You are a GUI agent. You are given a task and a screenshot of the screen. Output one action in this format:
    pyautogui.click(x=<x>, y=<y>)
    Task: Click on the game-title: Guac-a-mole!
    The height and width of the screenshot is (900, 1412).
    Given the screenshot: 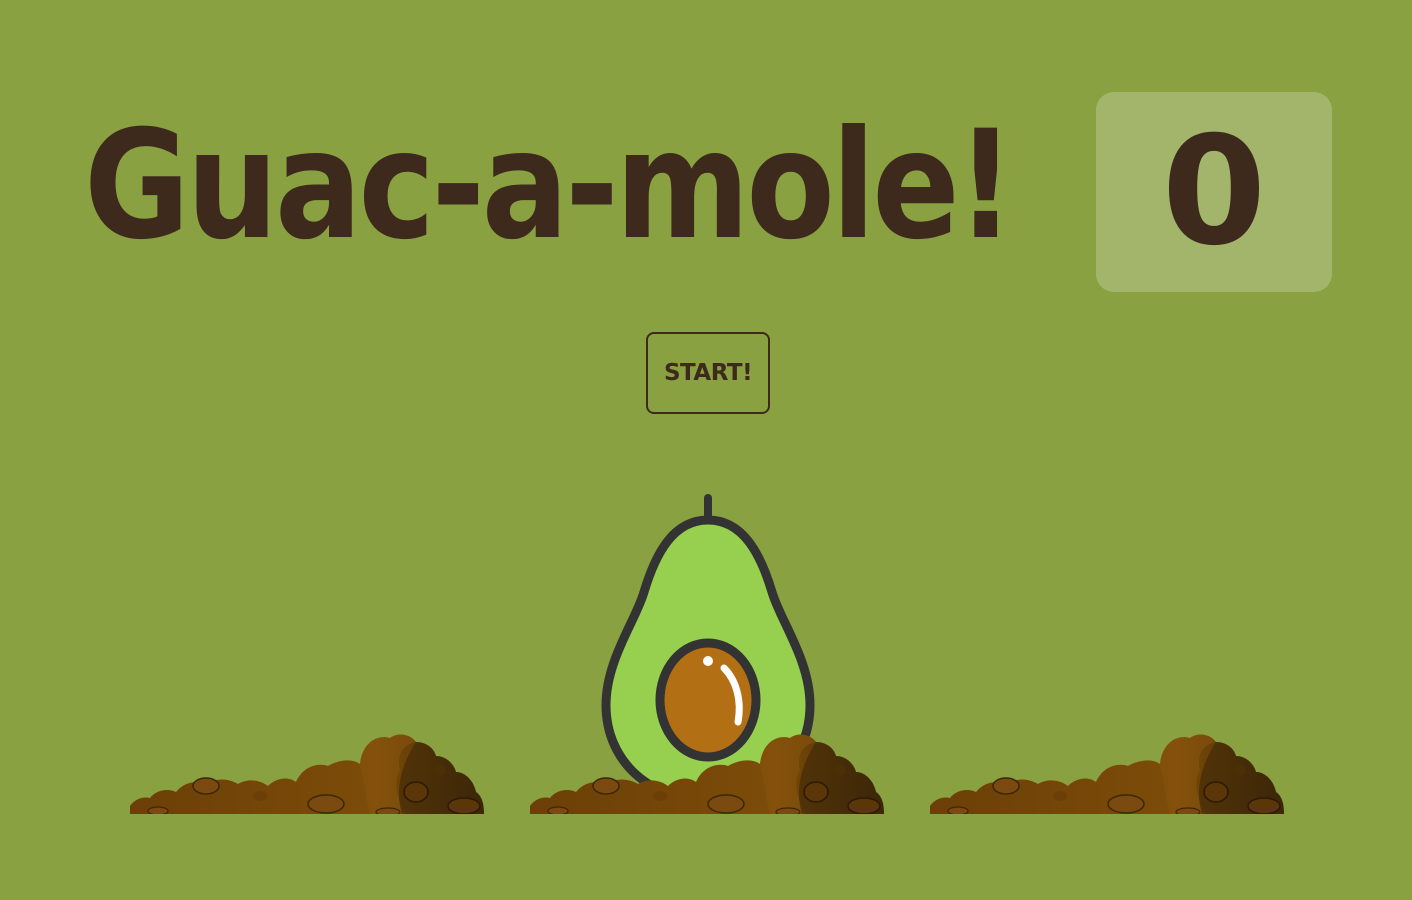 What is the action you would take?
    pyautogui.click(x=549, y=186)
    